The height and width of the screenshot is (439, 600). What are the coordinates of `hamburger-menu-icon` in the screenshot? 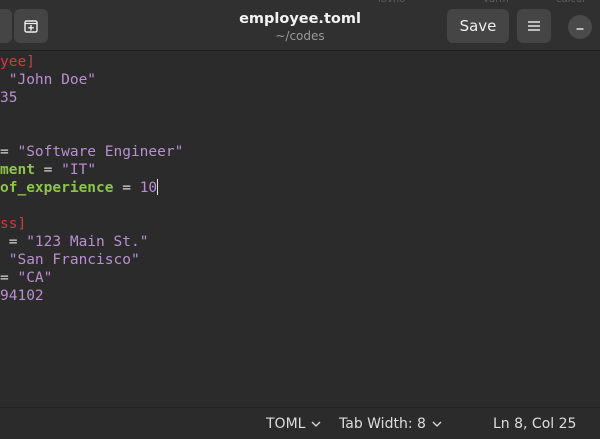 It's located at (534, 26).